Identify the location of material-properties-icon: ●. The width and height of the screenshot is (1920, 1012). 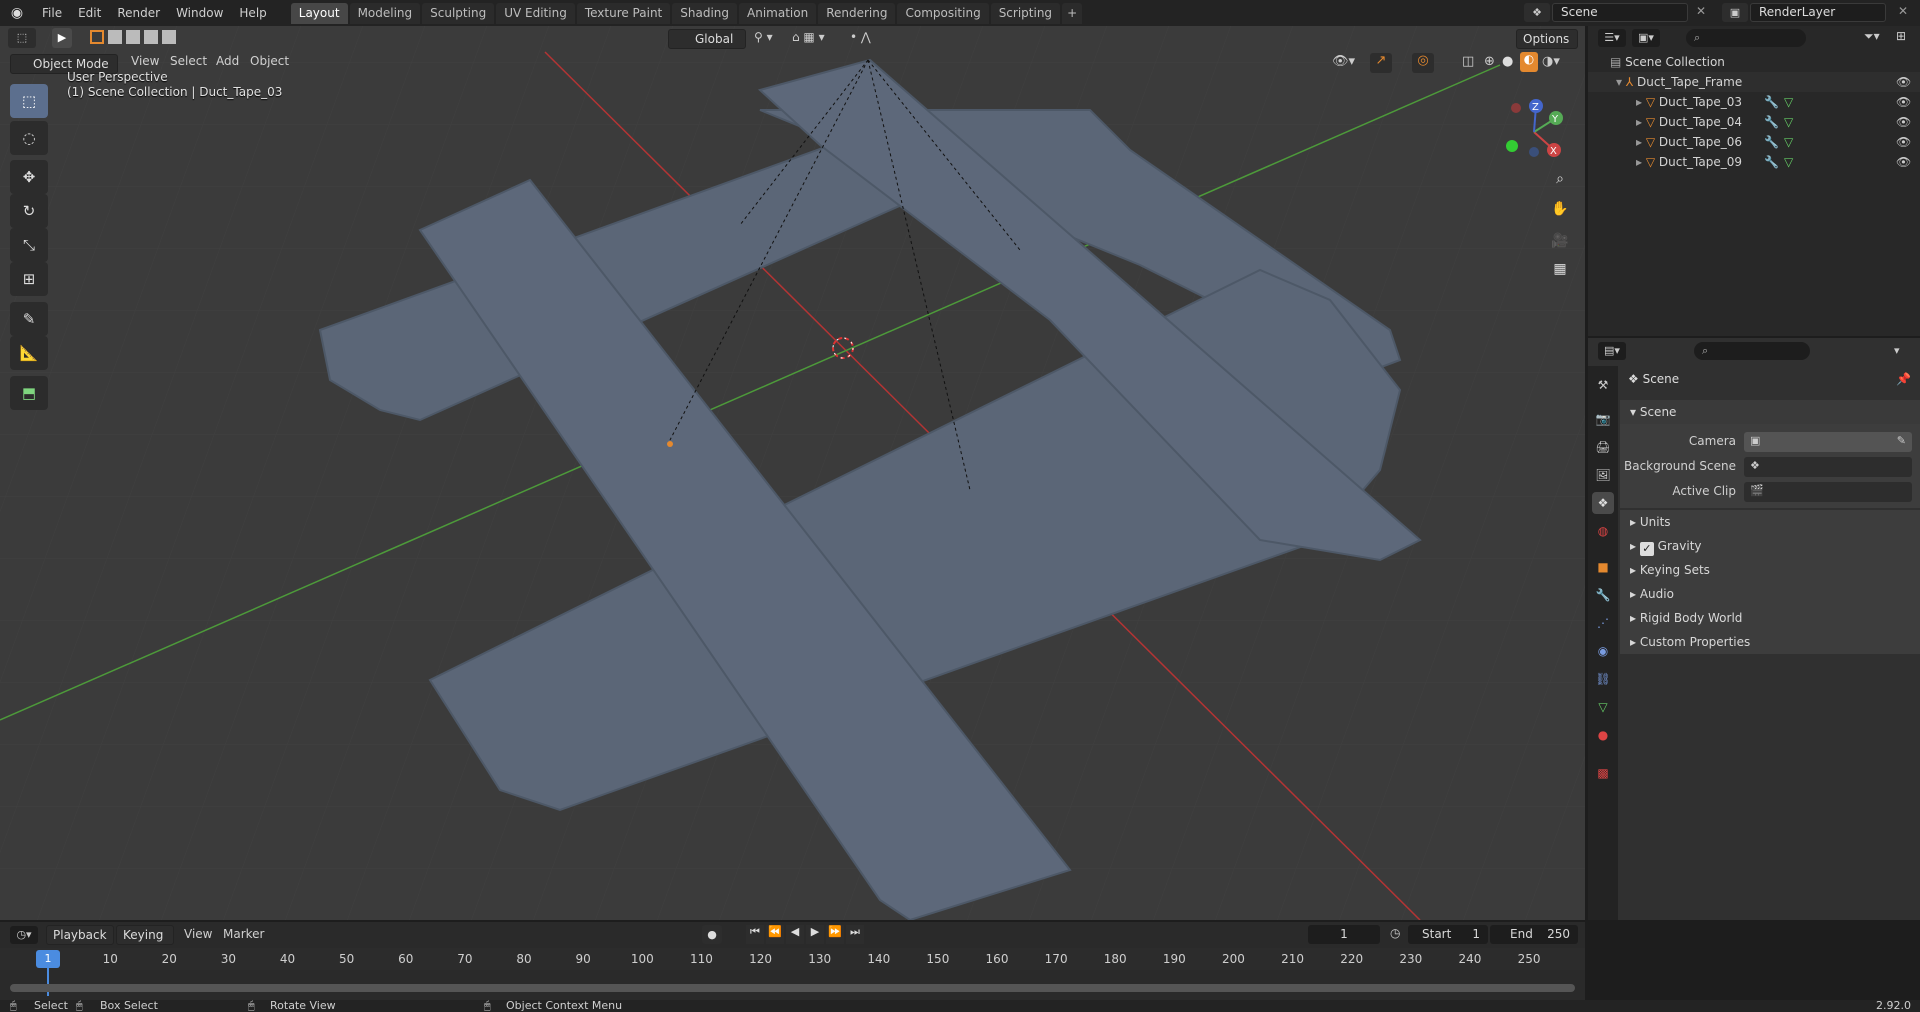
(1603, 735).